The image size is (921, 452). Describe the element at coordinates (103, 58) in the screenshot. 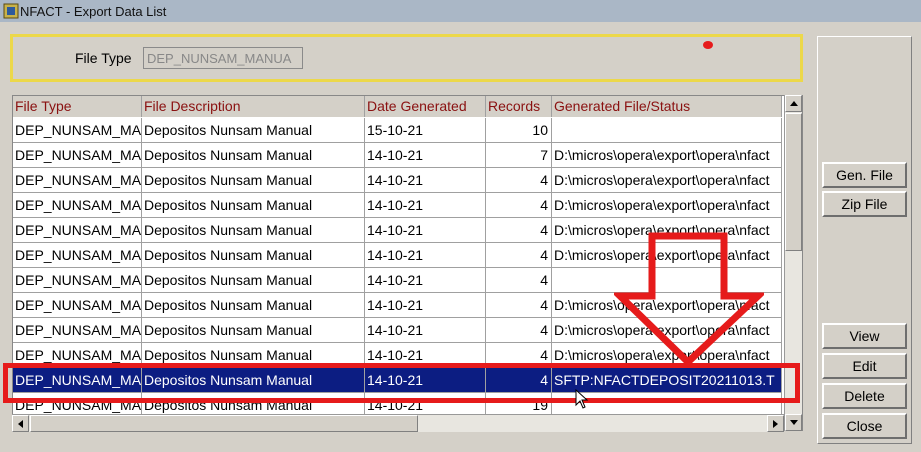

I see `file-type-label: File Type` at that location.